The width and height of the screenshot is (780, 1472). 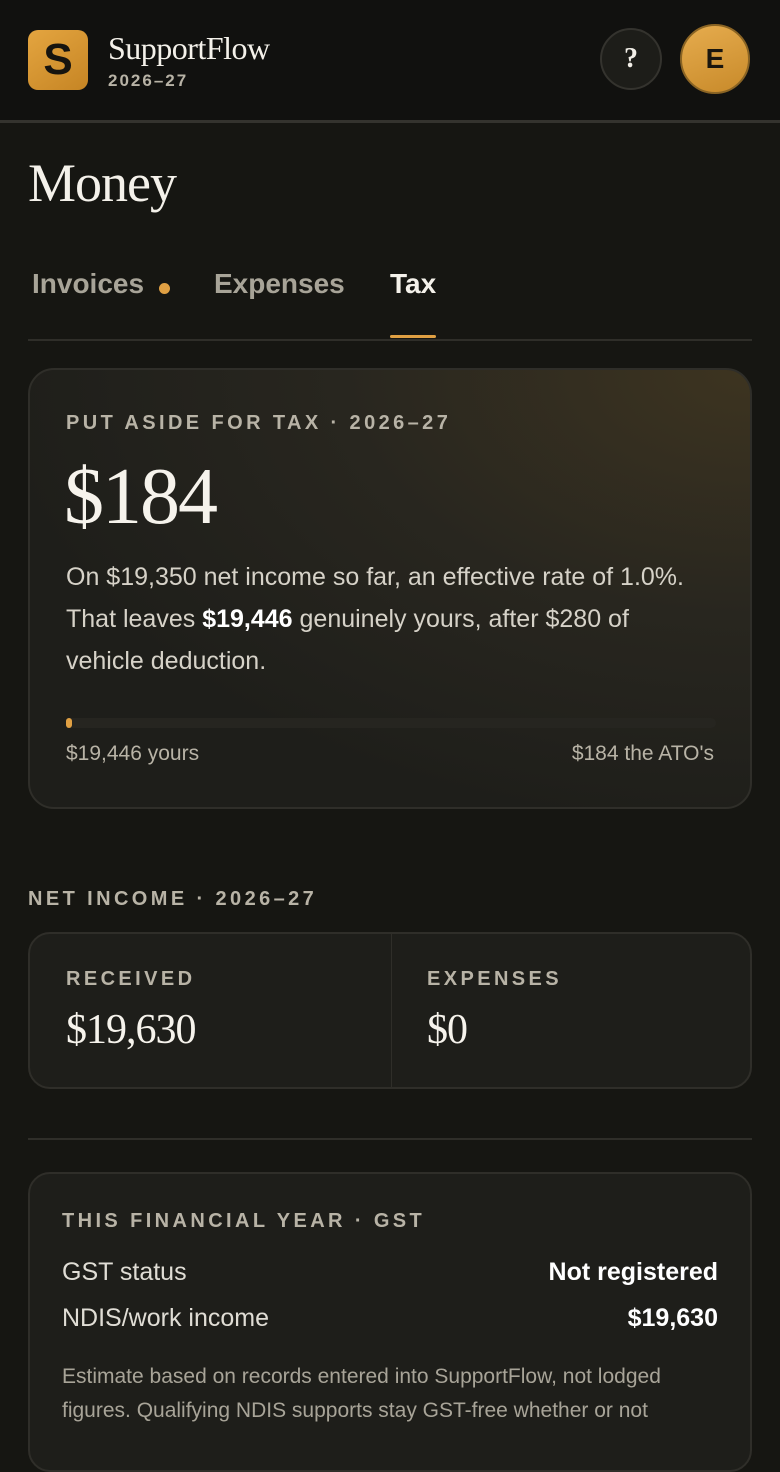 I want to click on tax-card-eyebrow: PUT ASIDE FOR TAX · 2026–27, so click(x=259, y=423).